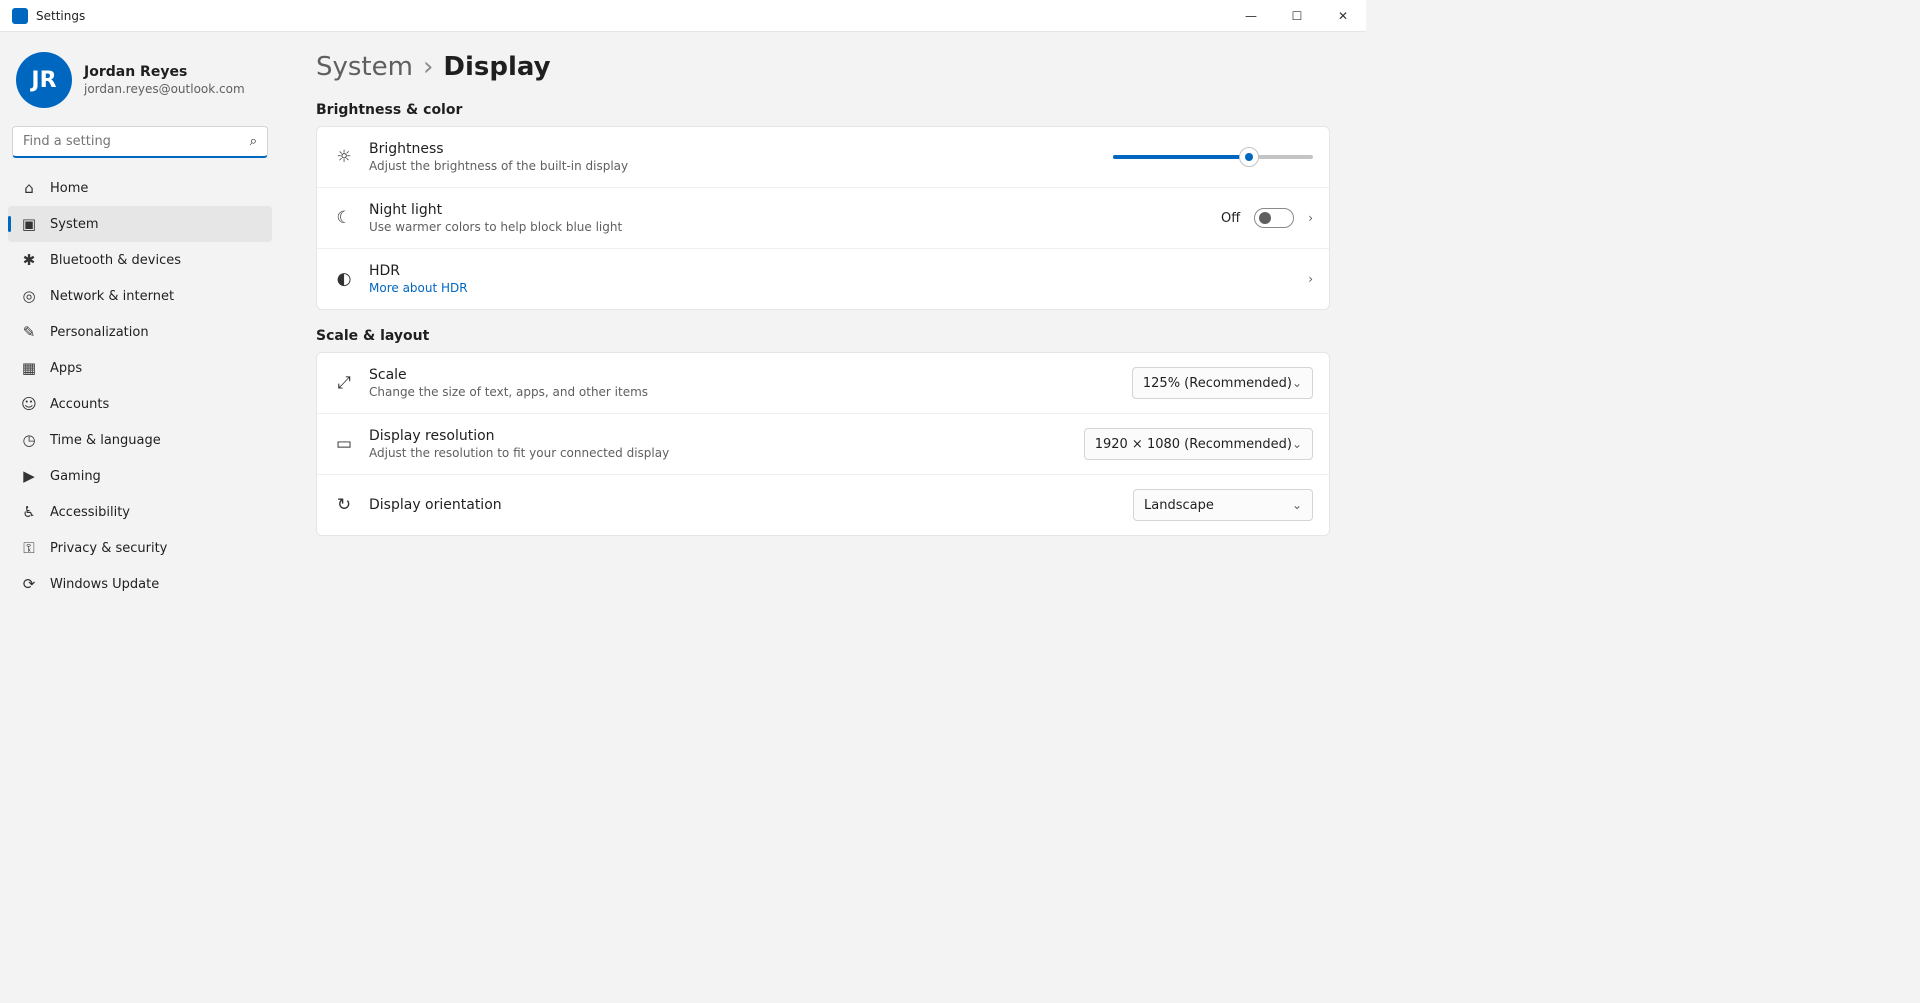  What do you see at coordinates (1230, 218) in the screenshot?
I see `night-light-state: Off` at bounding box center [1230, 218].